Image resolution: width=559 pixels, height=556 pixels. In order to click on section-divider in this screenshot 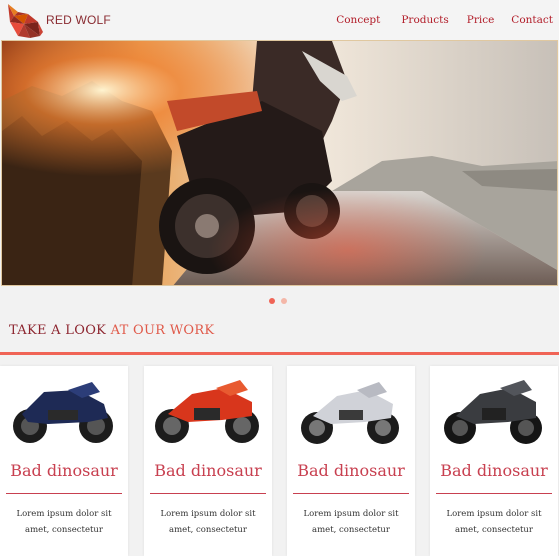, I will do `click(279, 353)`.